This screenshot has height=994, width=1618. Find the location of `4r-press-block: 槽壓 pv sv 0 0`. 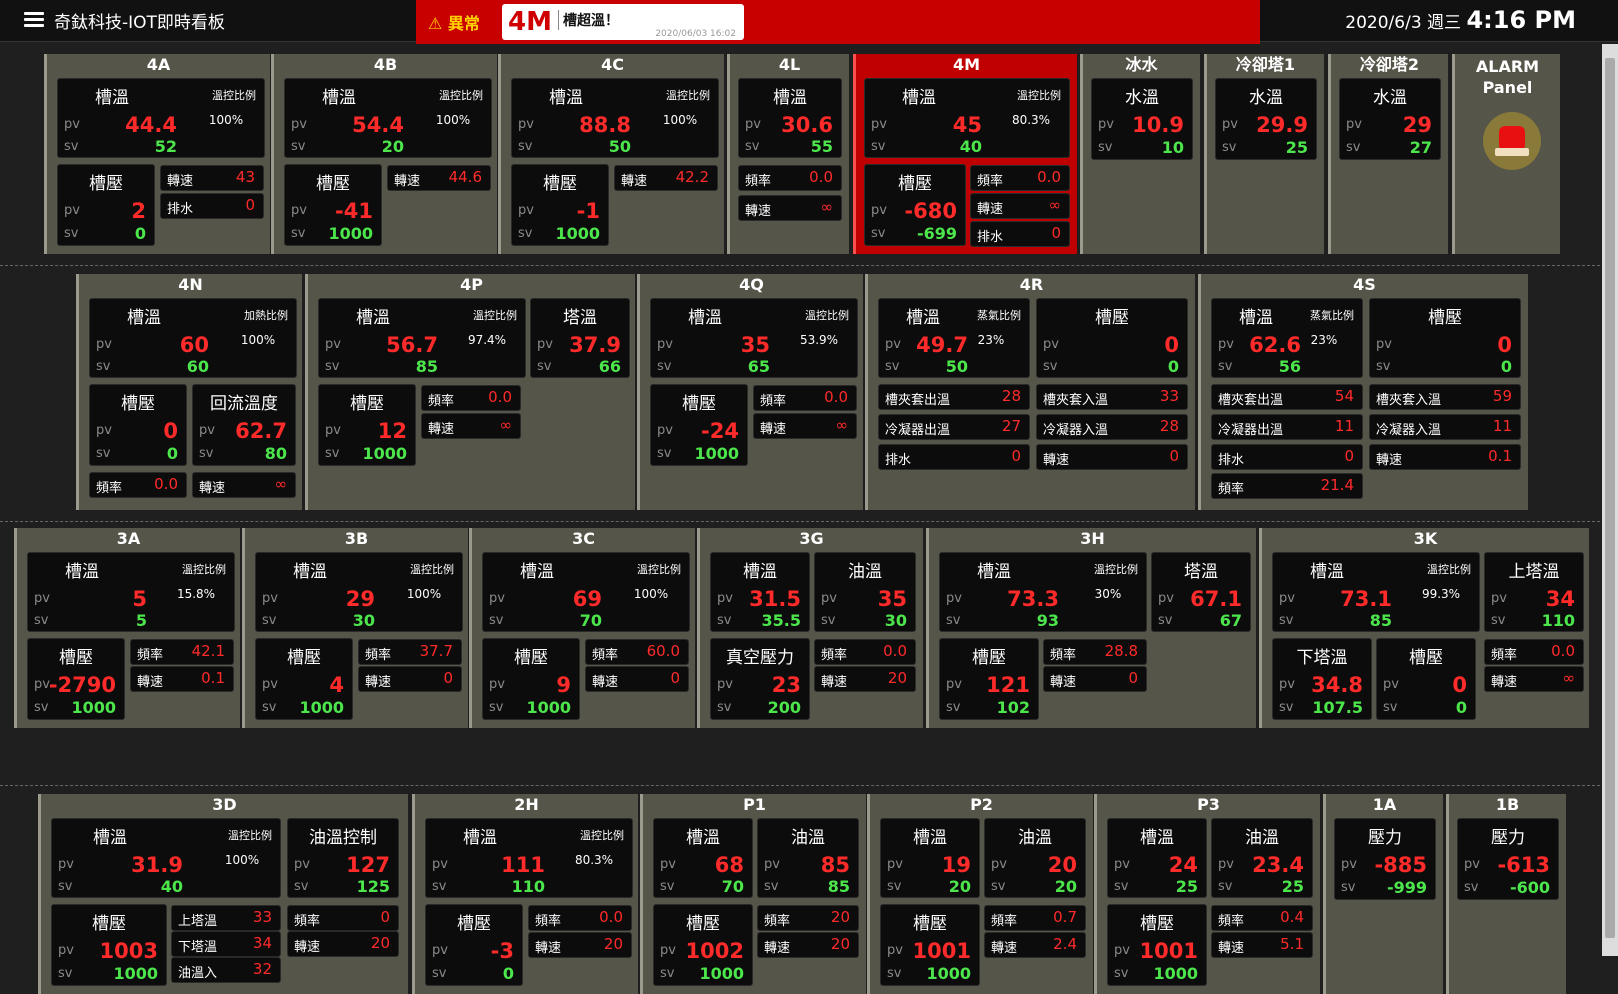

4r-press-block: 槽壓 pv sv 0 0 is located at coordinates (1112, 338).